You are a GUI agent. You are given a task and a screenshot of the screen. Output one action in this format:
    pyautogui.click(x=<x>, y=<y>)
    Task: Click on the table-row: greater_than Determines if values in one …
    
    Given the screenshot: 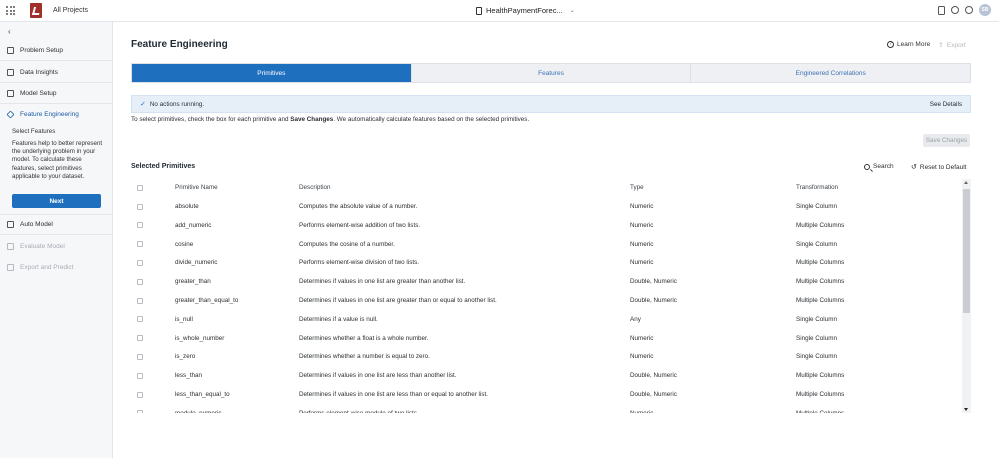 What is the action you would take?
    pyautogui.click(x=546, y=281)
    